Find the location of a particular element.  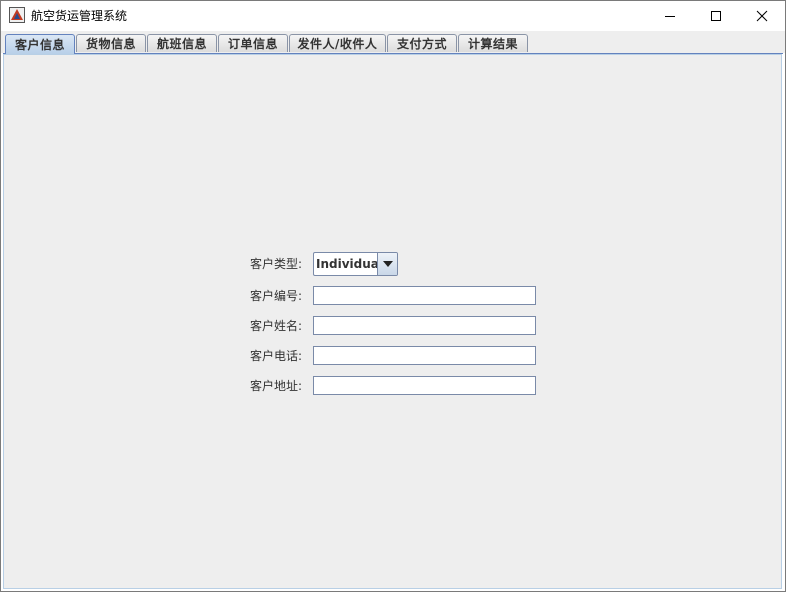

tab-order-info: 订单信息 is located at coordinates (253, 43).